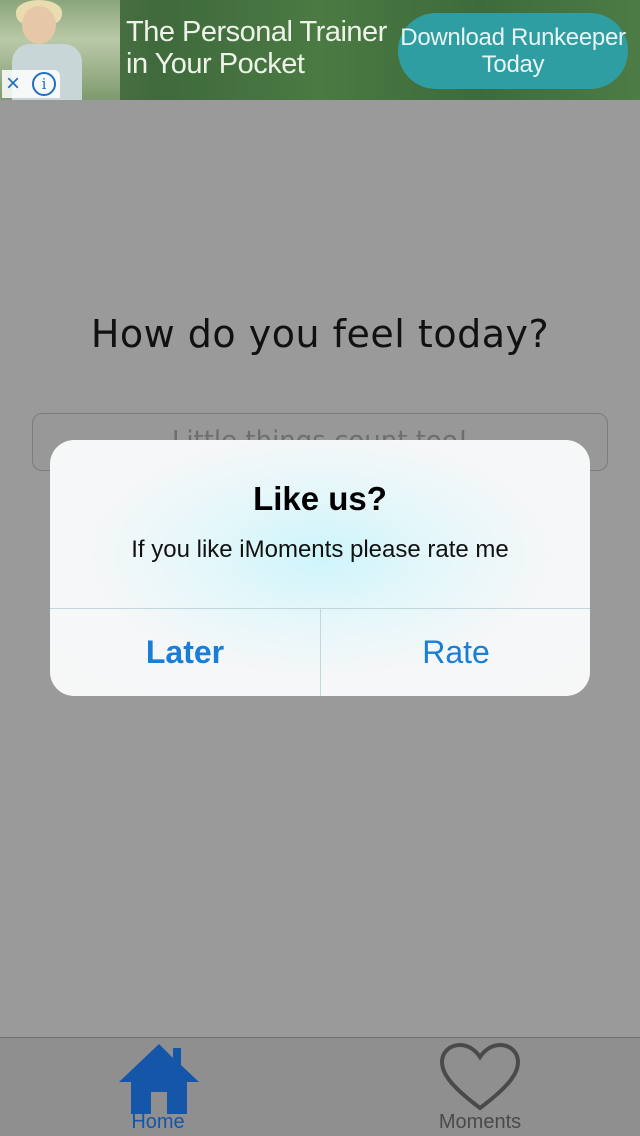  I want to click on tab-moments: Moments, so click(480, 1087).